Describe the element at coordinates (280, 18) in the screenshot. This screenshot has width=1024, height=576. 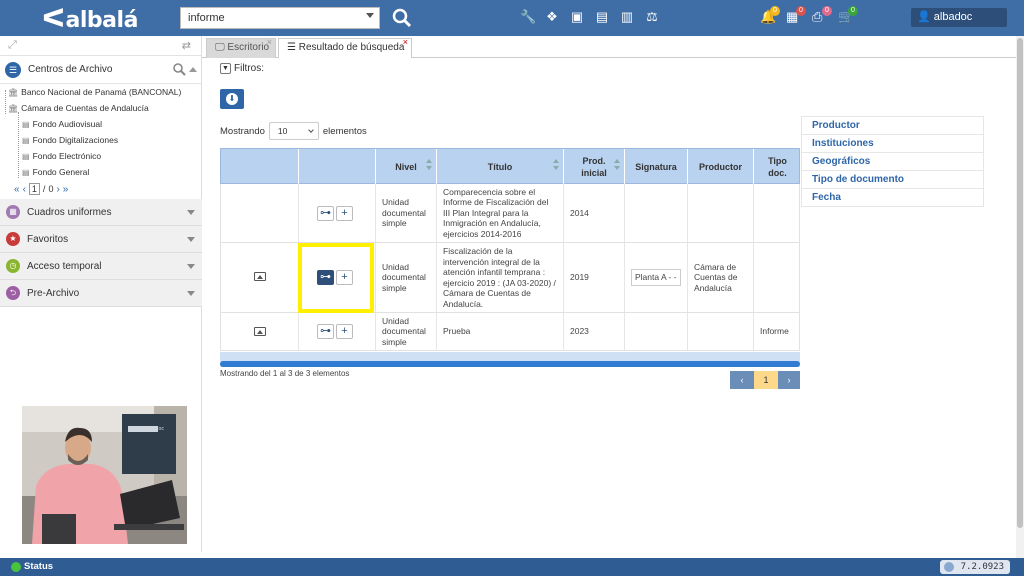
I see `search-input: informe` at that location.